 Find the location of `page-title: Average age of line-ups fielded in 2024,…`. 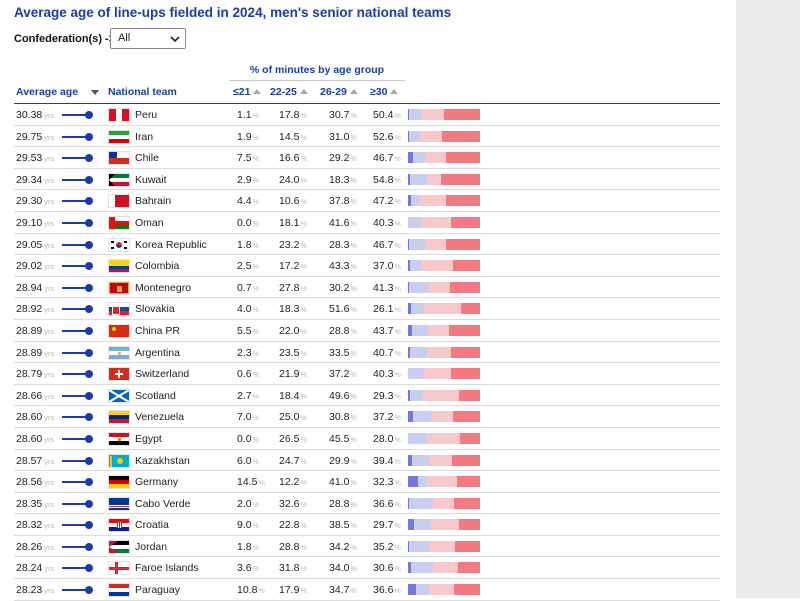

page-title: Average age of line-ups fielded in 2024,… is located at coordinates (232, 12).